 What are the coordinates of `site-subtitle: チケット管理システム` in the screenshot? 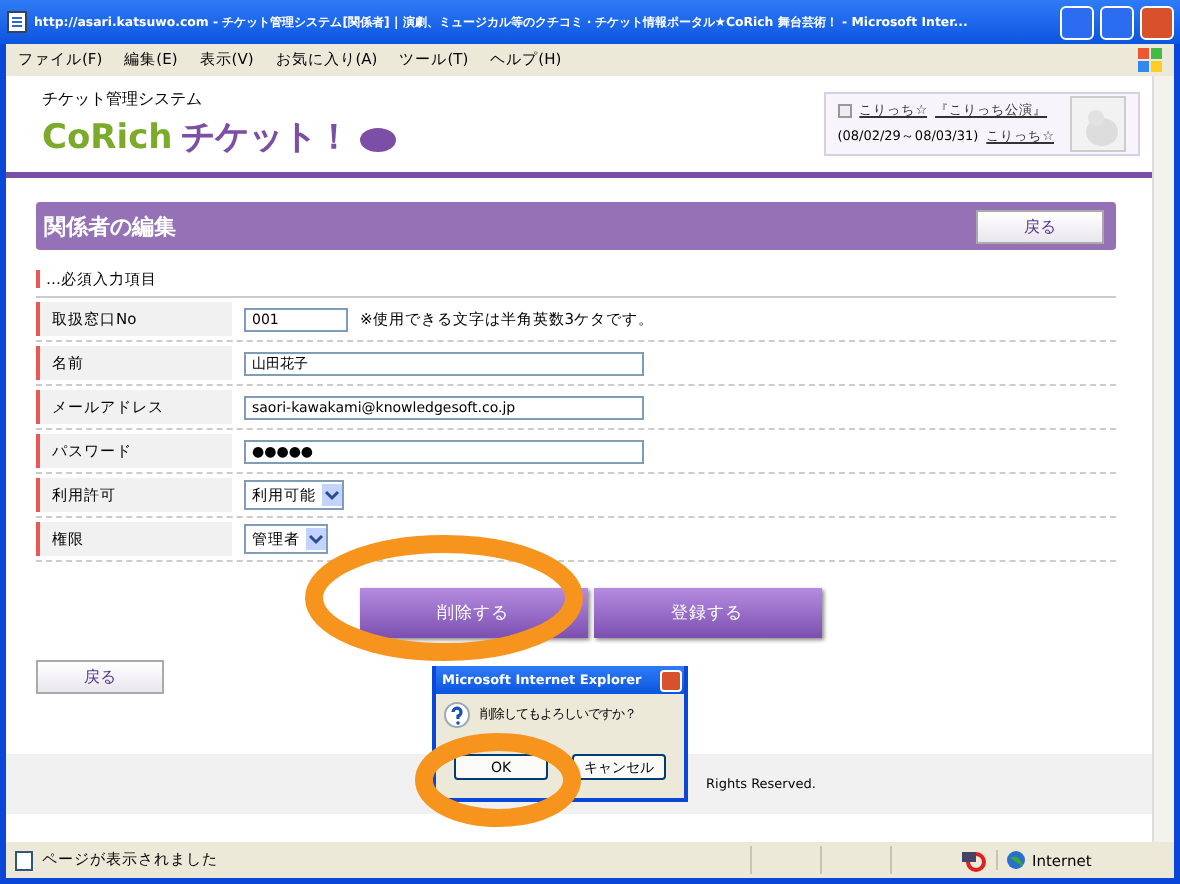 It's located at (123, 99).